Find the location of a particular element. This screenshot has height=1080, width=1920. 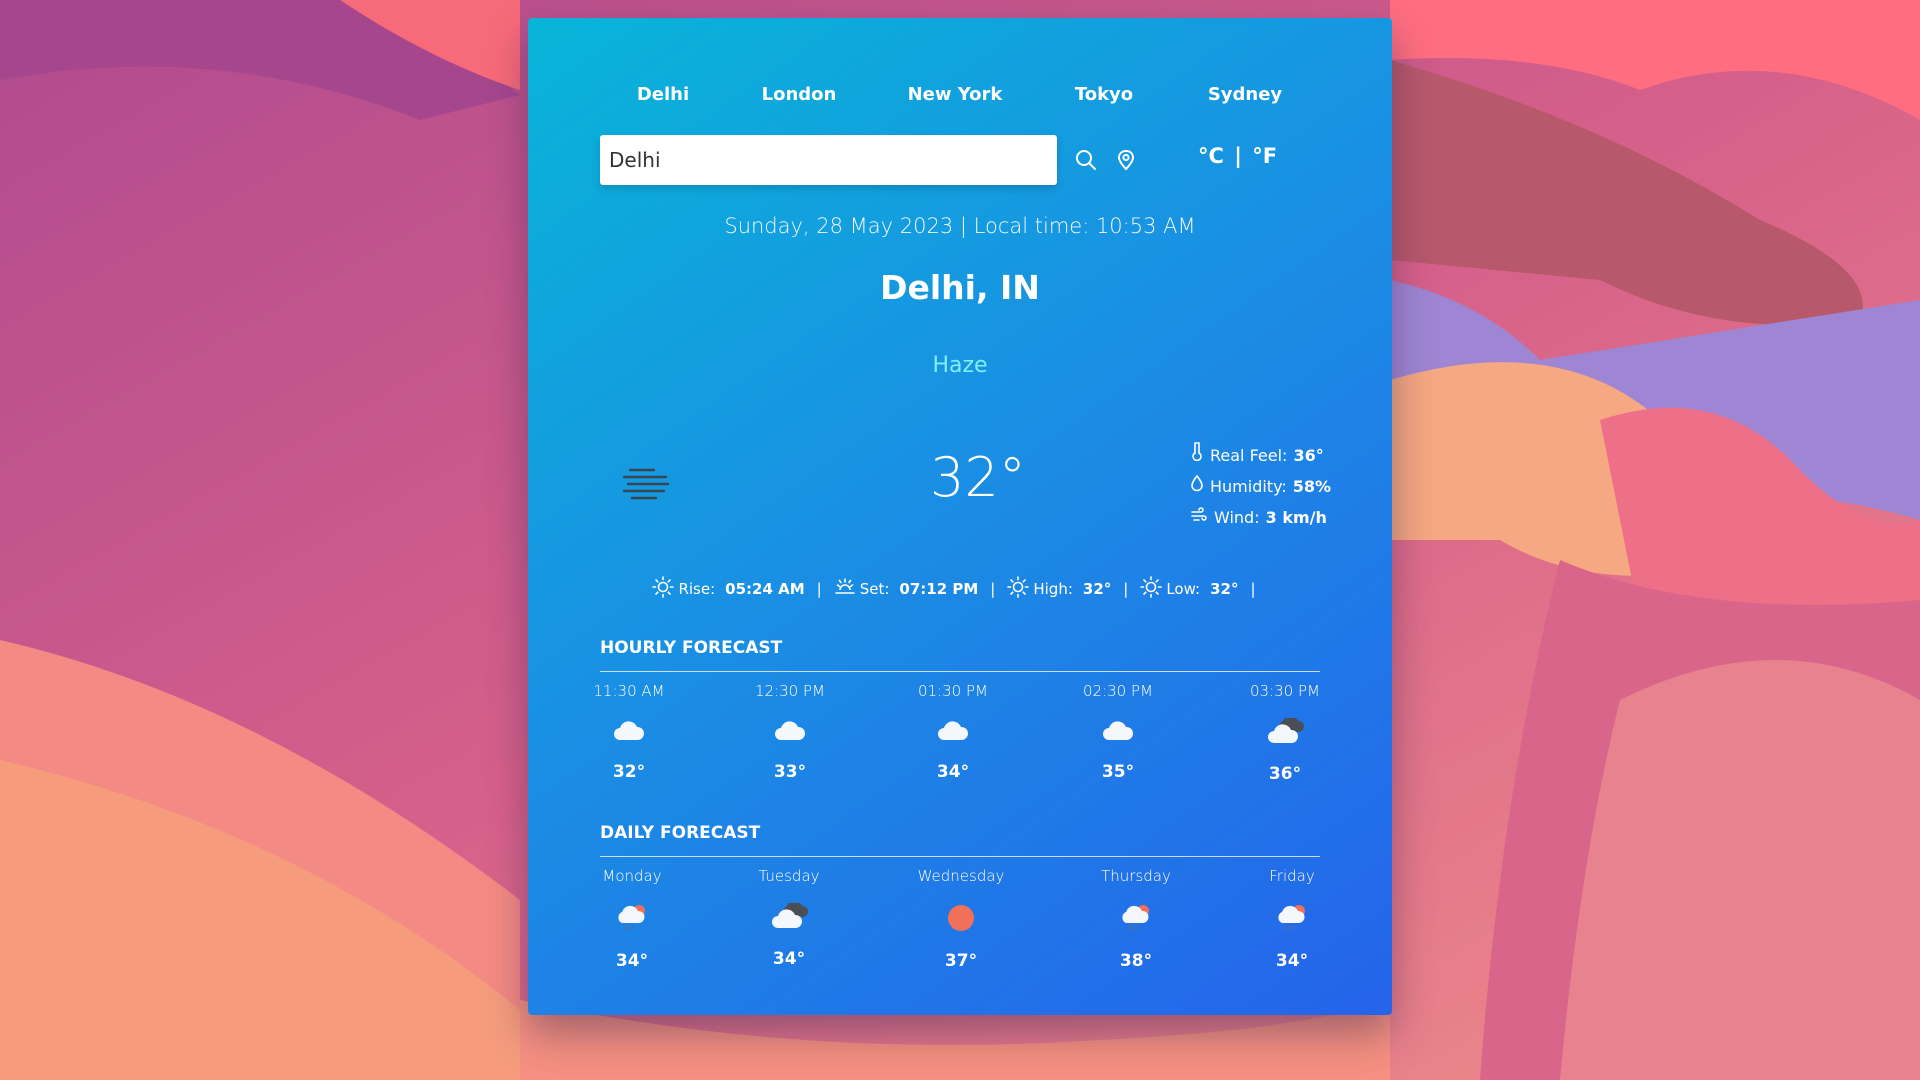

hour-temp: 32° is located at coordinates (629, 772).